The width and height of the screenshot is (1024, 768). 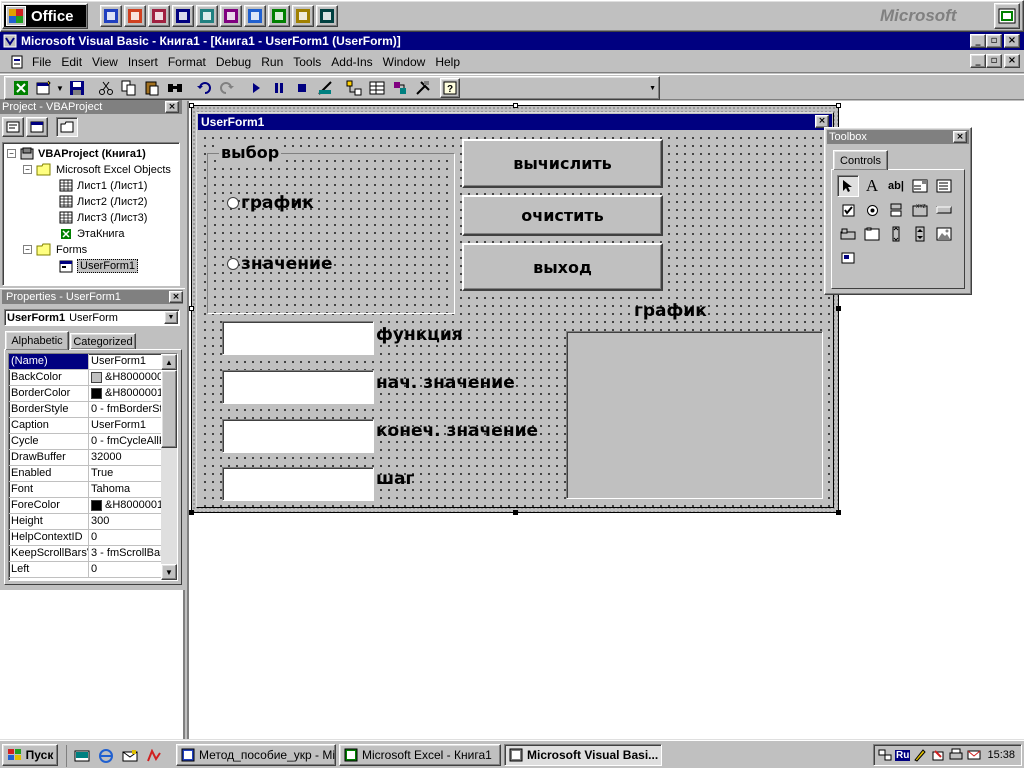 I want to click on scrollbar-tool-icon, so click(x=896, y=234).